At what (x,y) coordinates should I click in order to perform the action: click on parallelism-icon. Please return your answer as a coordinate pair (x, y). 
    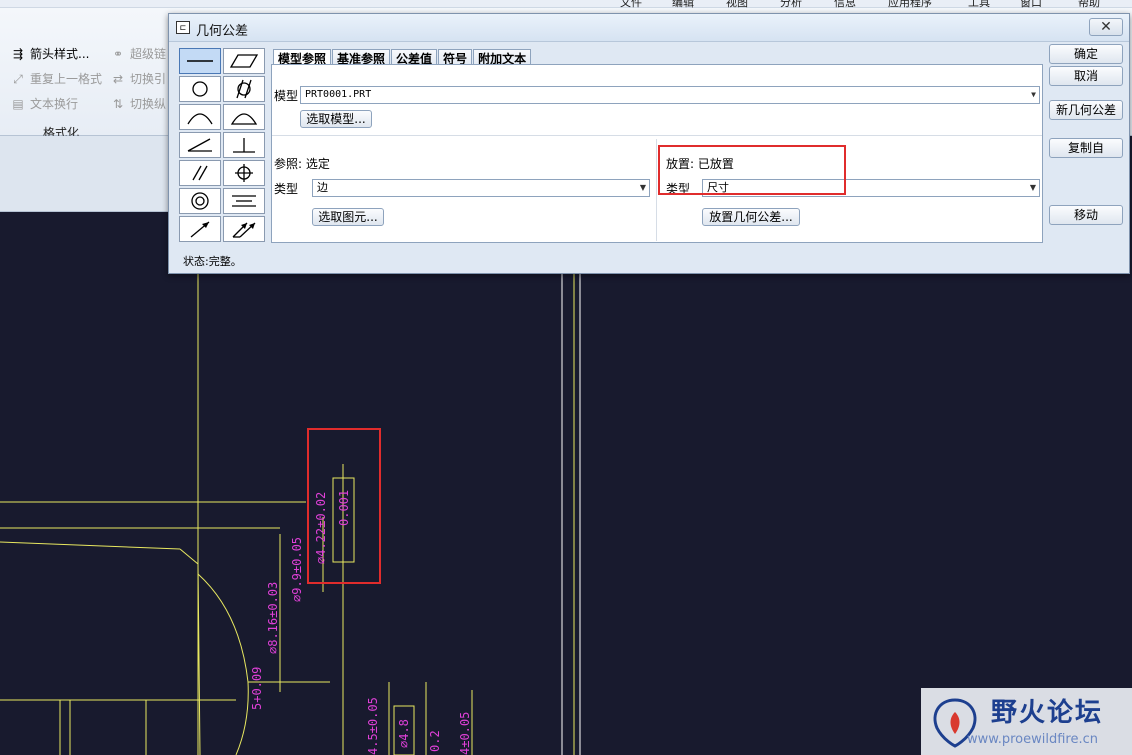
    Looking at the image, I should click on (200, 173).